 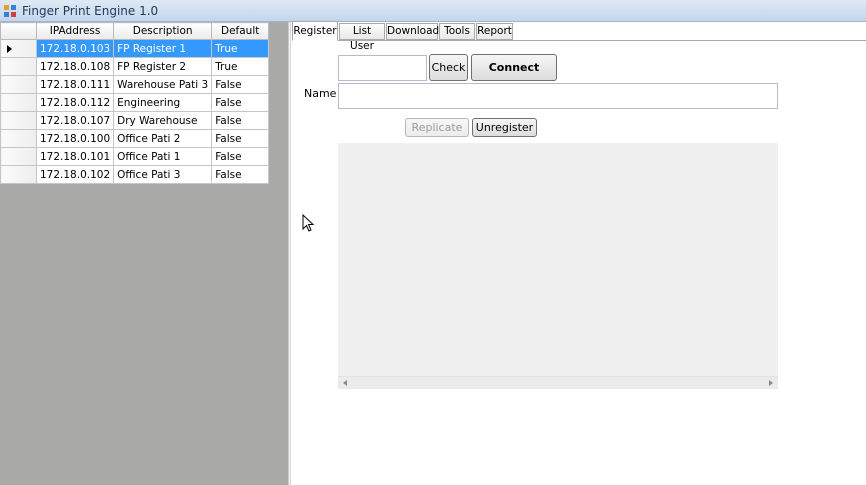 I want to click on table-row: 172.18.0.112 Engineering False, so click(x=135, y=102).